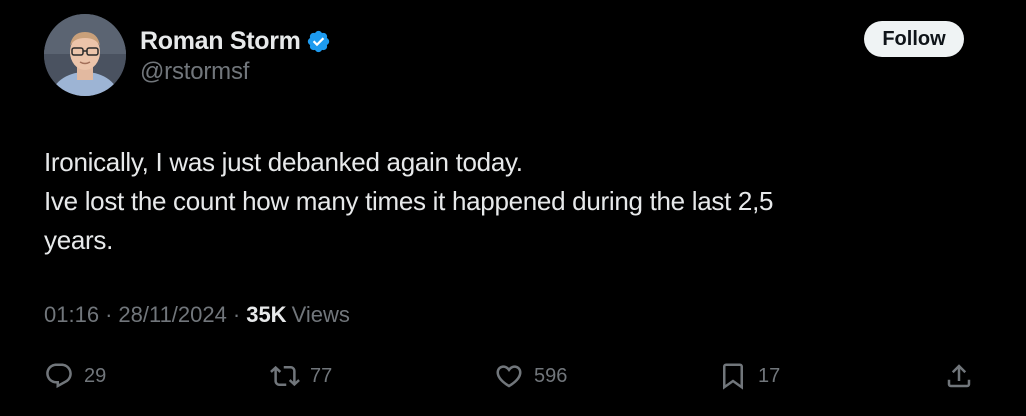 The width and height of the screenshot is (1026, 416). Describe the element at coordinates (172, 315) in the screenshot. I see `tweet-date: 28/11/2024` at that location.